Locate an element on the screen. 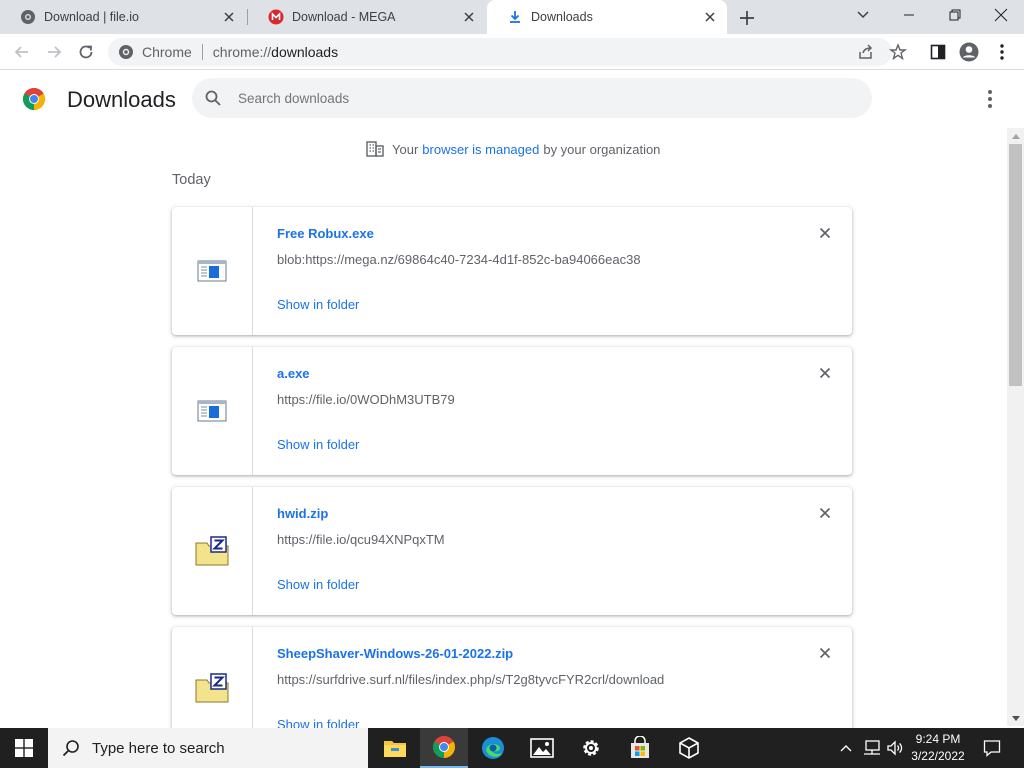 This screenshot has width=1024, height=768. building-icon is located at coordinates (375, 149).